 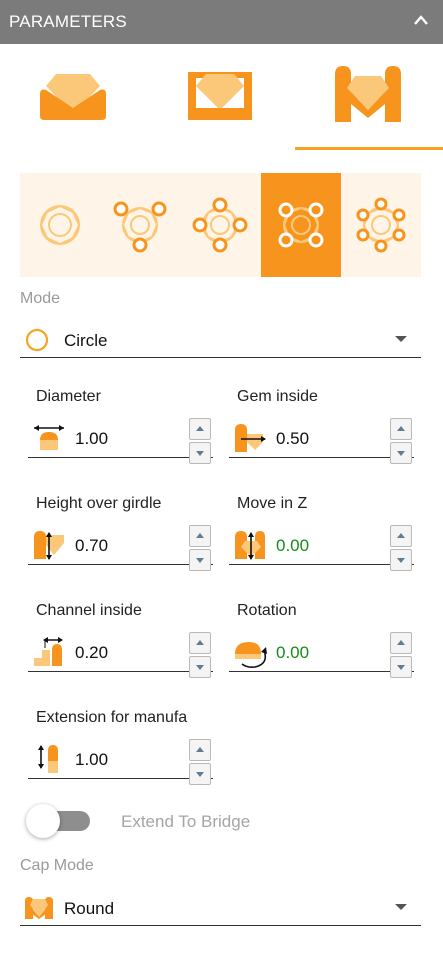 I want to click on height-over-girdle-value: 0.70, so click(x=91, y=546).